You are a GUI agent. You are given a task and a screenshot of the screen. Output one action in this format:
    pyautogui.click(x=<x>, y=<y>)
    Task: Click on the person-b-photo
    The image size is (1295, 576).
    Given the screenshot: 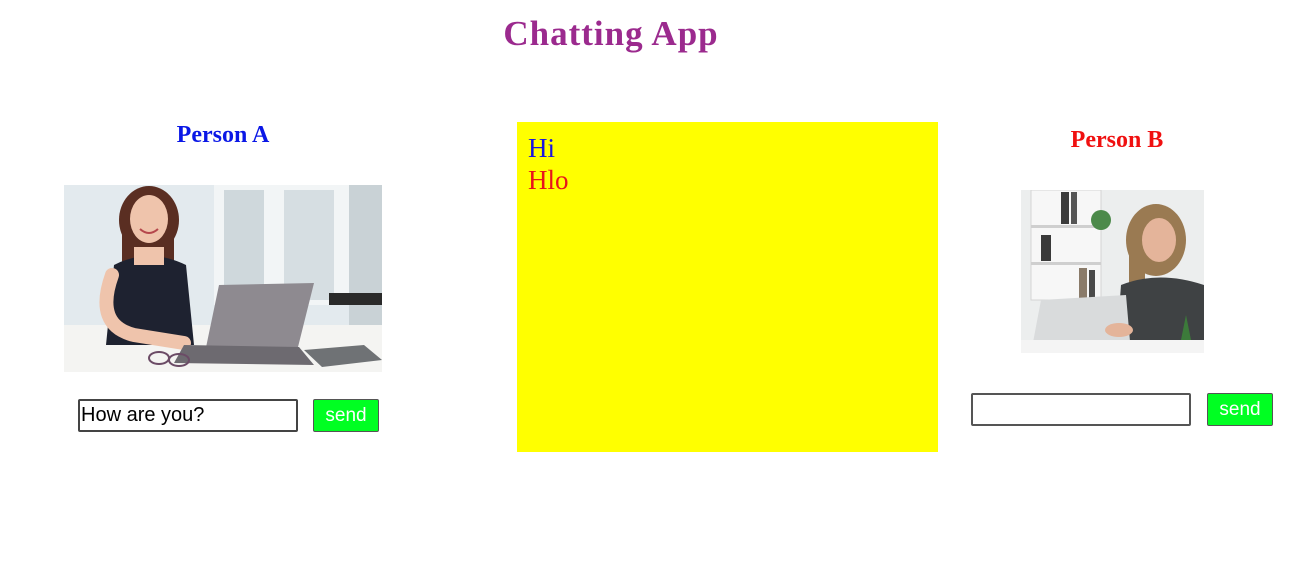 What is the action you would take?
    pyautogui.click(x=1112, y=271)
    